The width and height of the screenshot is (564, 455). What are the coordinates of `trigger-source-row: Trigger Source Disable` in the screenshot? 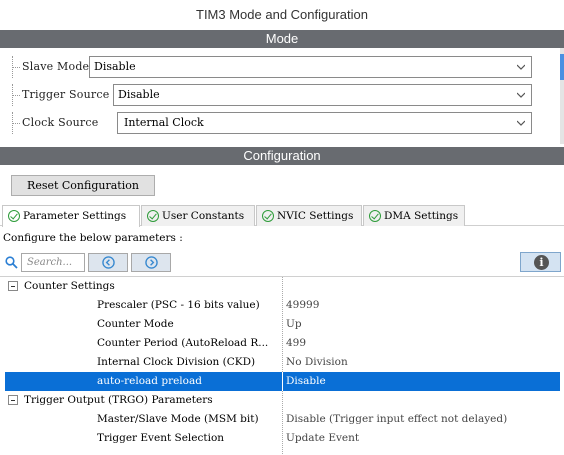 It's located at (270, 95).